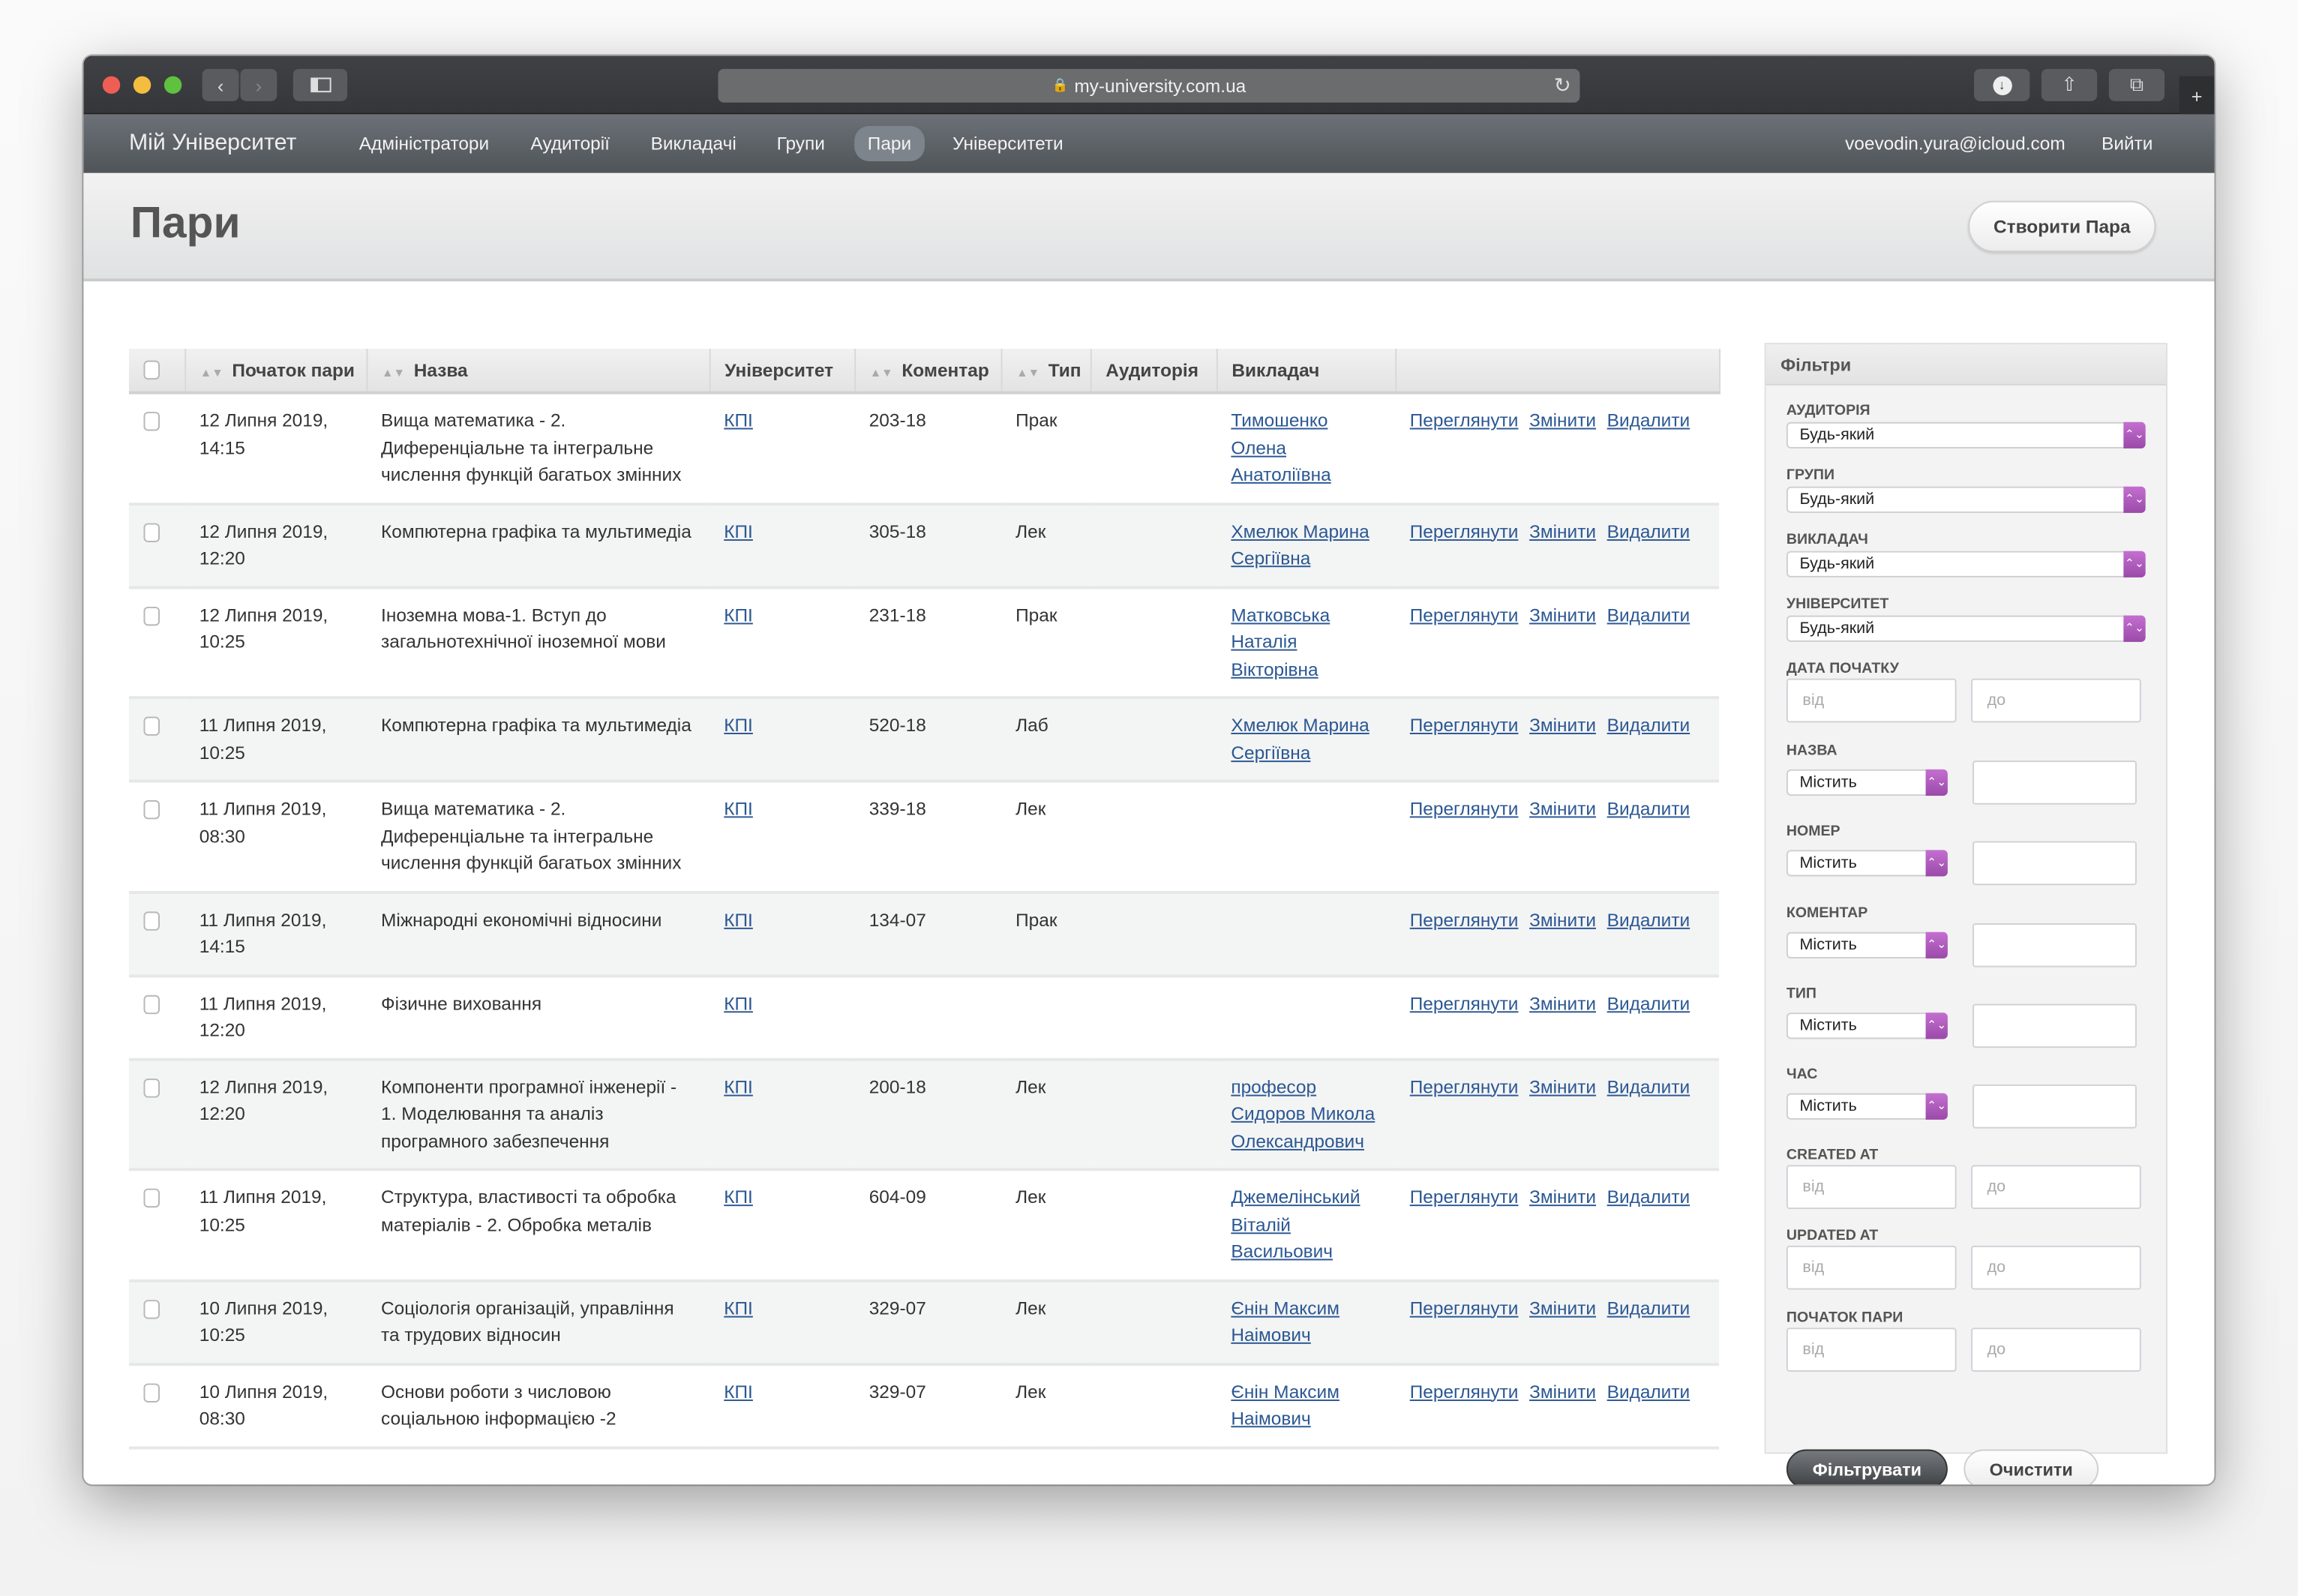 Image resolution: width=2298 pixels, height=1596 pixels. Describe the element at coordinates (538, 371) in the screenshot. I see `column-header-name: ▲▼ Назва` at that location.